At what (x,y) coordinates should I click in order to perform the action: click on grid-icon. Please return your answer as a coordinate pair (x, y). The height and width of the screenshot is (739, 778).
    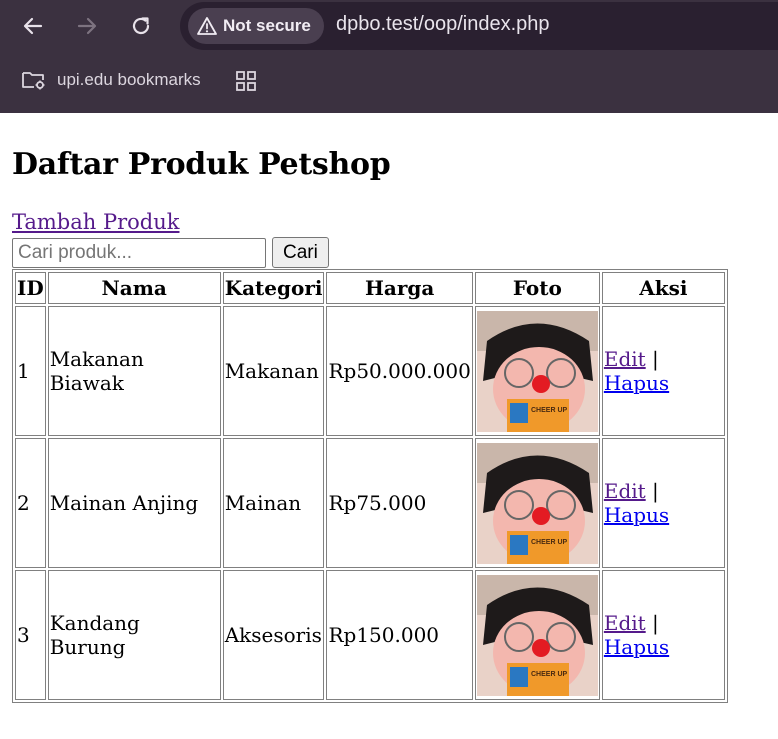
    Looking at the image, I should click on (246, 81).